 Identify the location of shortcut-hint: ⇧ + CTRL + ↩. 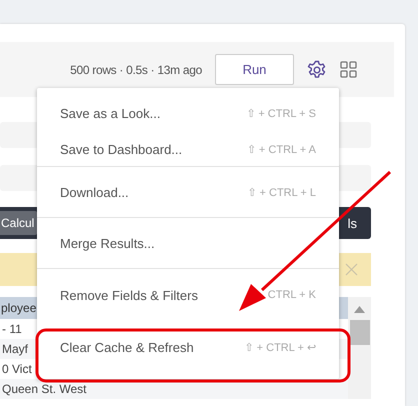
(280, 347).